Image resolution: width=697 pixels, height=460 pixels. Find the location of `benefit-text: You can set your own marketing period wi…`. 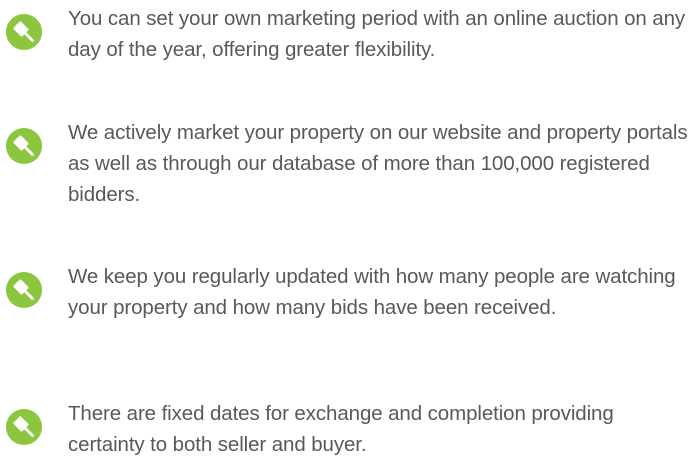

benefit-text: You can set your own marketing period wi… is located at coordinates (377, 34).